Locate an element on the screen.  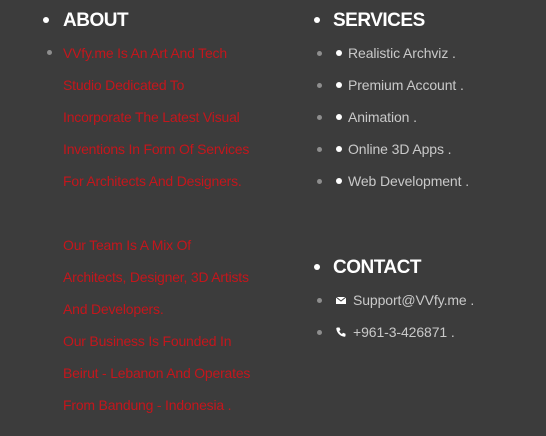
about-line: Beirut - Lebanon And Operates is located at coordinates (157, 373).